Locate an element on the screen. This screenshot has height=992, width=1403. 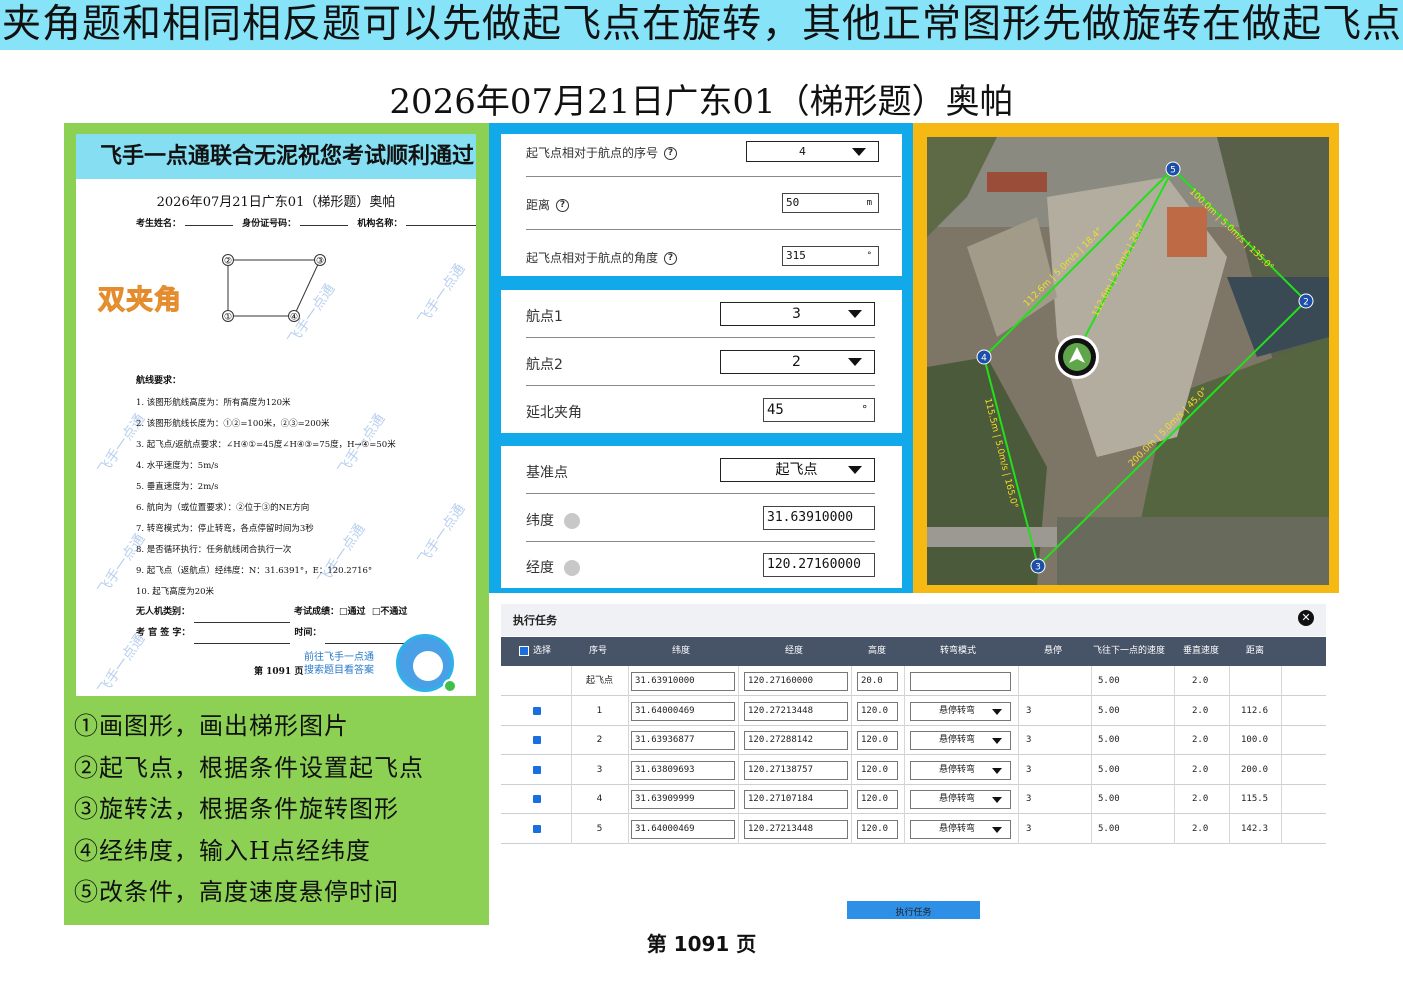
row-lon-input: 120.27288142 is located at coordinates (796, 741).